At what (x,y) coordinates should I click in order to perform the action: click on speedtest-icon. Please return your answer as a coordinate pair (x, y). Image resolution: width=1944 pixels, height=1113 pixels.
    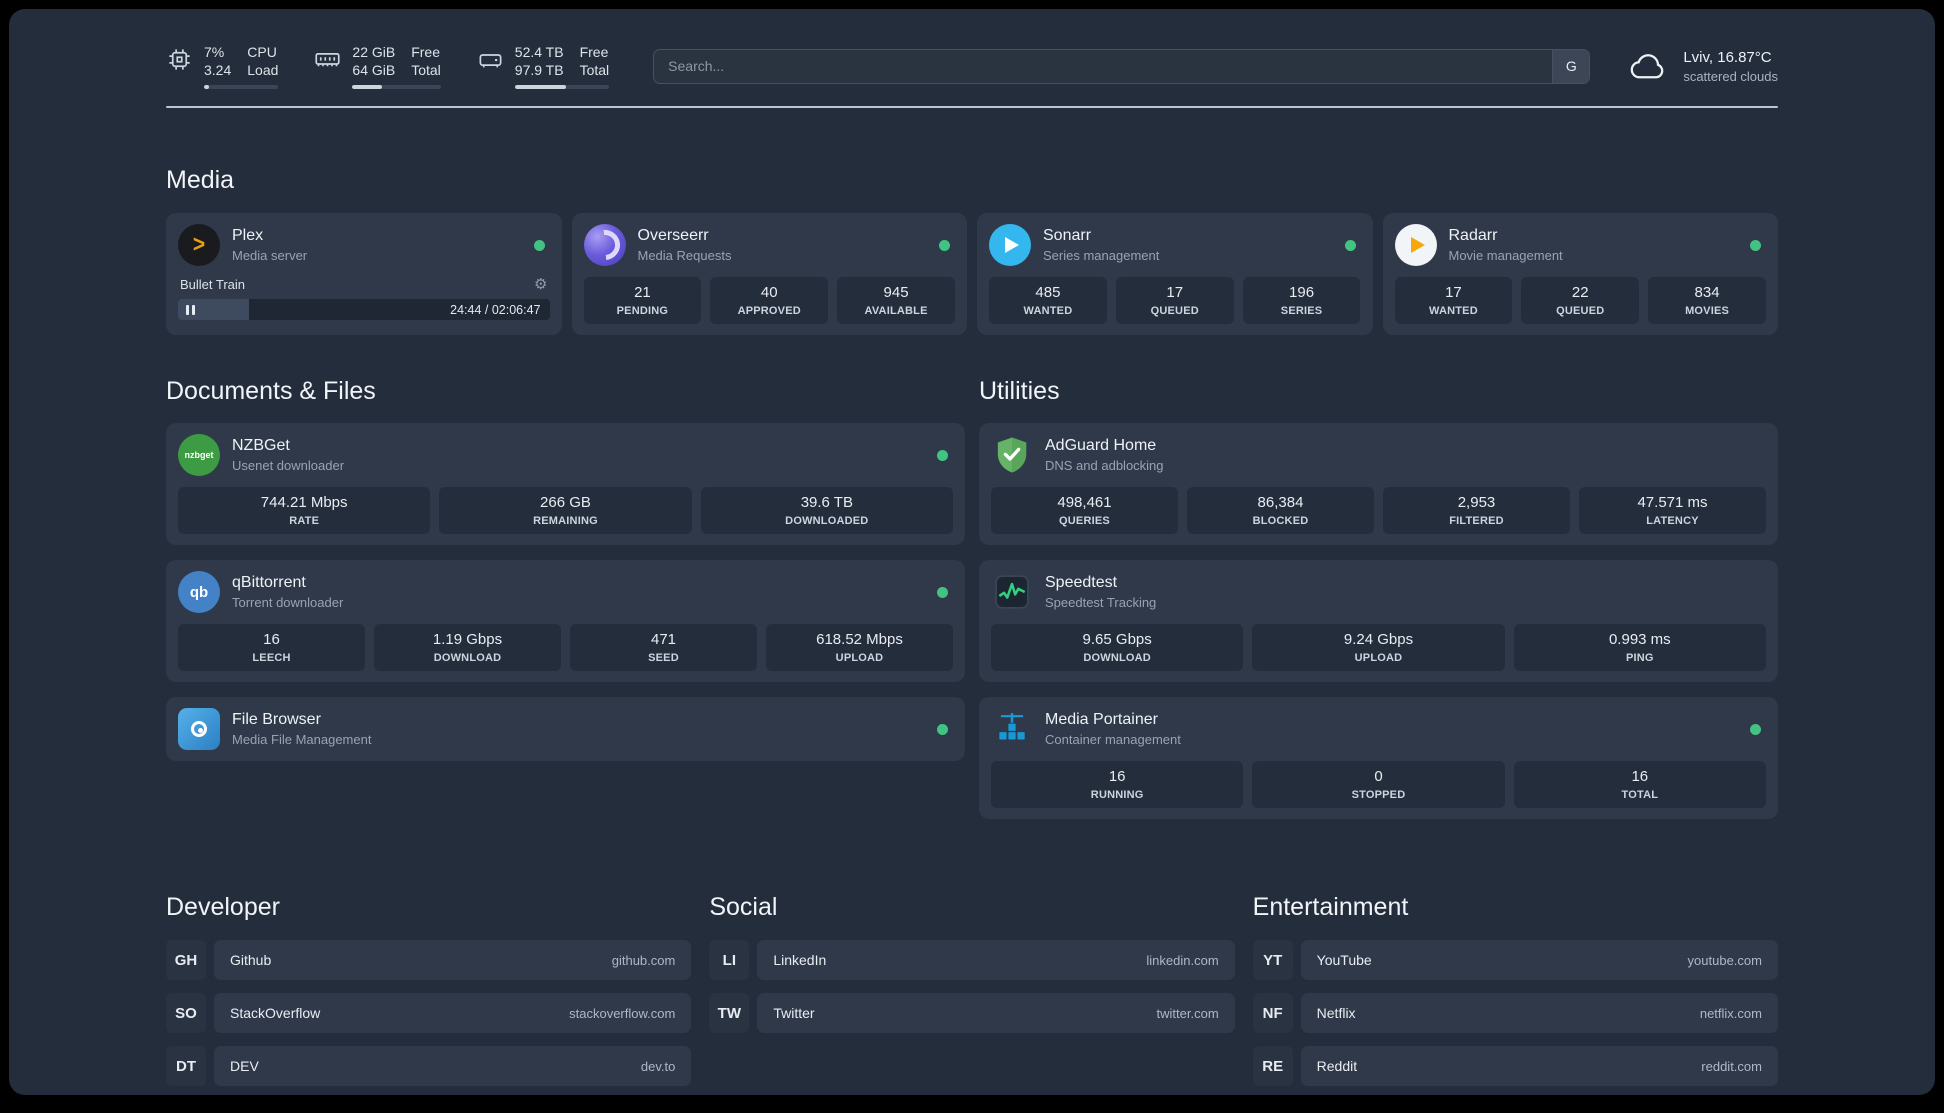
    Looking at the image, I should click on (1012, 592).